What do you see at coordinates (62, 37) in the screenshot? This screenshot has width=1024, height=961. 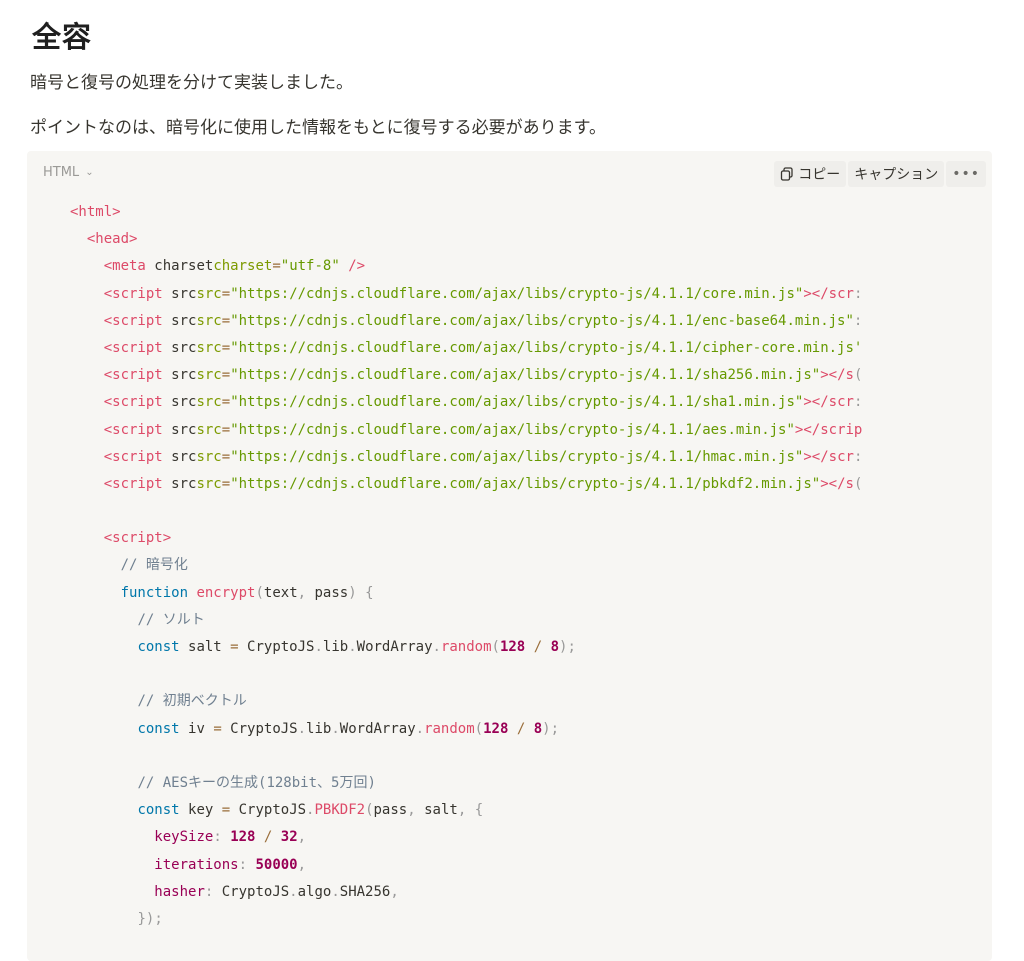 I see `page-heading: 全容` at bounding box center [62, 37].